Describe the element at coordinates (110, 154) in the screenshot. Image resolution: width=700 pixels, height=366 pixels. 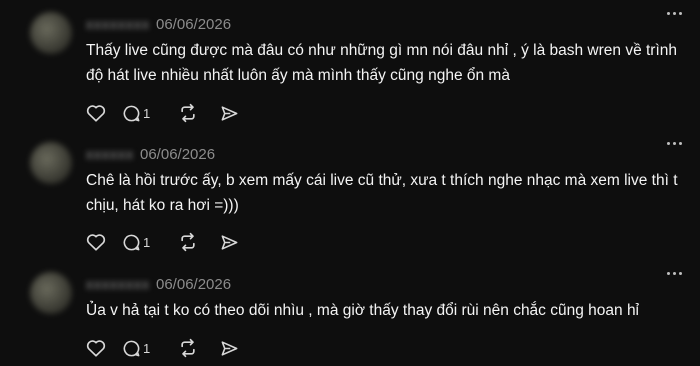
I see `username: xxxxxx` at that location.